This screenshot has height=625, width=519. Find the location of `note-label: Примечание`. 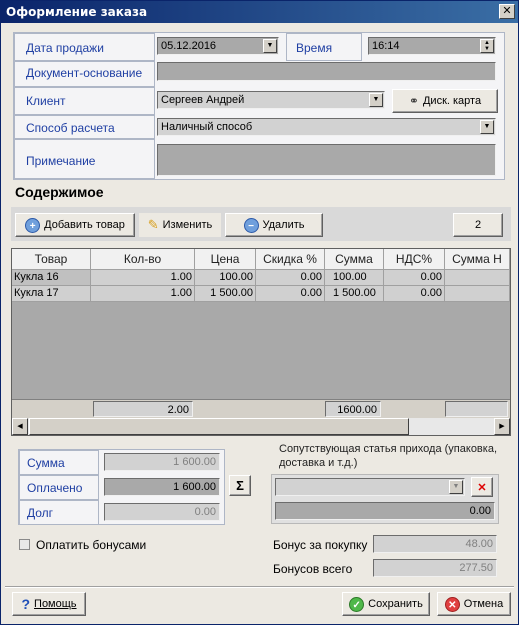

note-label: Примечание is located at coordinates (61, 161).